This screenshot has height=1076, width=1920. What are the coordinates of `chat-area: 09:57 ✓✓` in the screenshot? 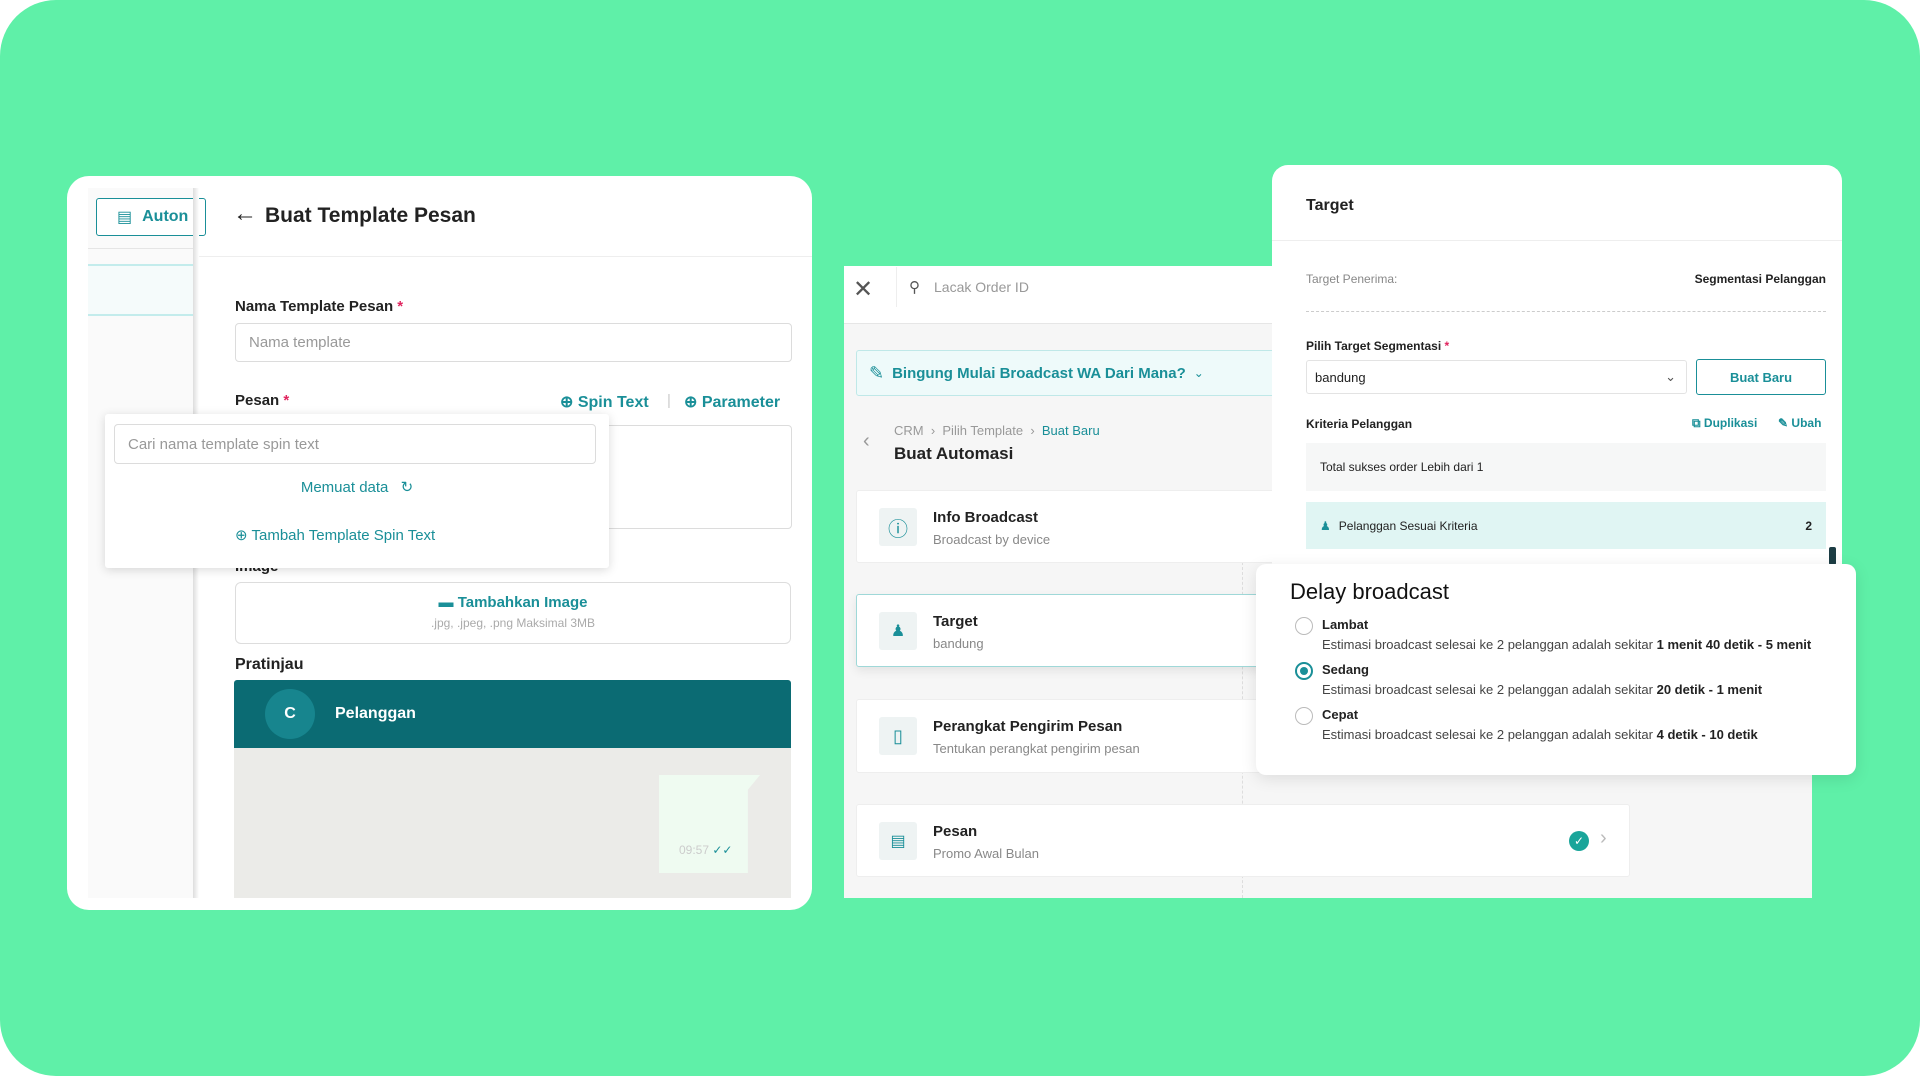 It's located at (512, 823).